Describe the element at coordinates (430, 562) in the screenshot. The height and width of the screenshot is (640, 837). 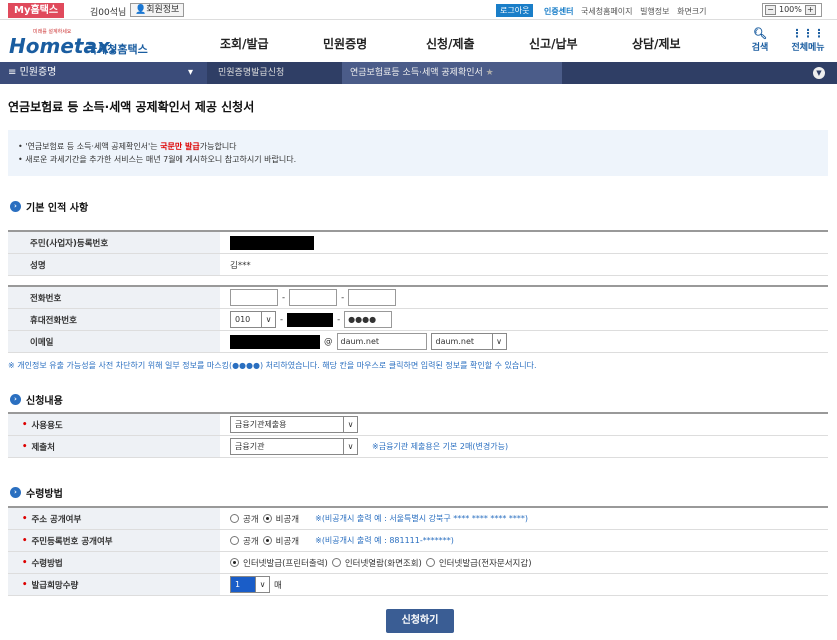
I see `method-wallet-radio` at that location.